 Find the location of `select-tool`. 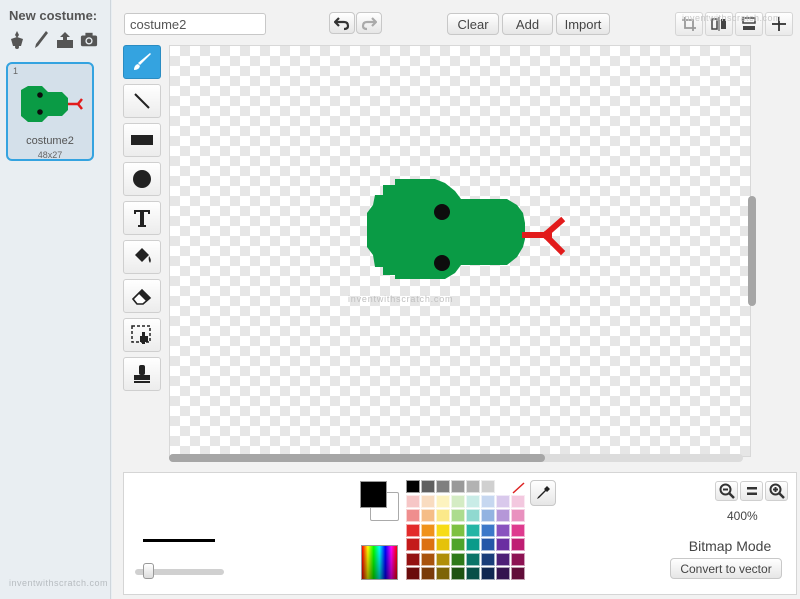

select-tool is located at coordinates (142, 335).